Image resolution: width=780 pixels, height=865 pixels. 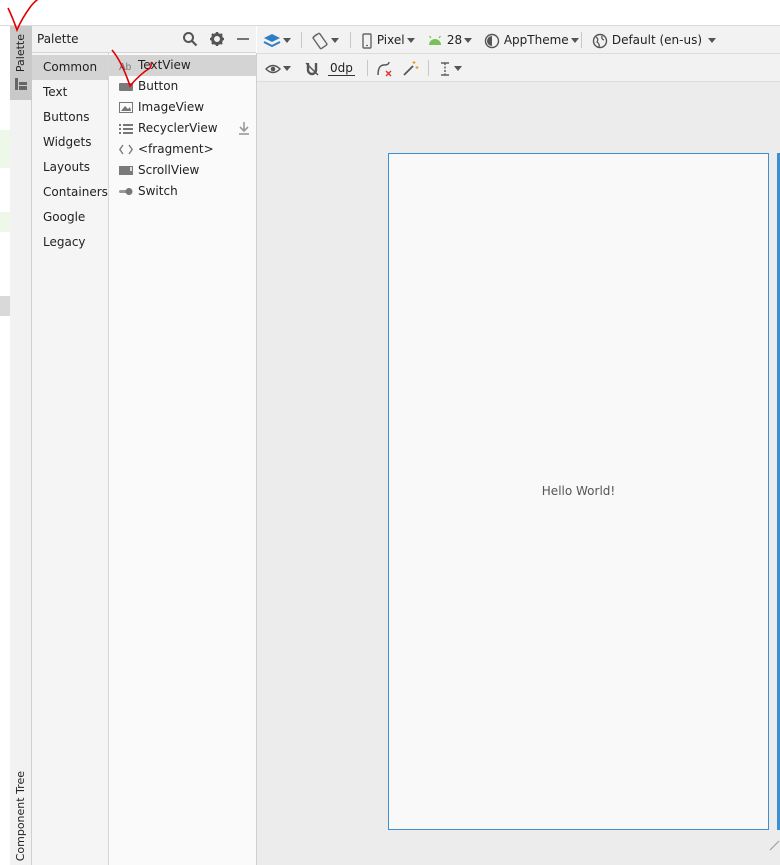 What do you see at coordinates (164, 65) in the screenshot?
I see `widget-label: TextView` at bounding box center [164, 65].